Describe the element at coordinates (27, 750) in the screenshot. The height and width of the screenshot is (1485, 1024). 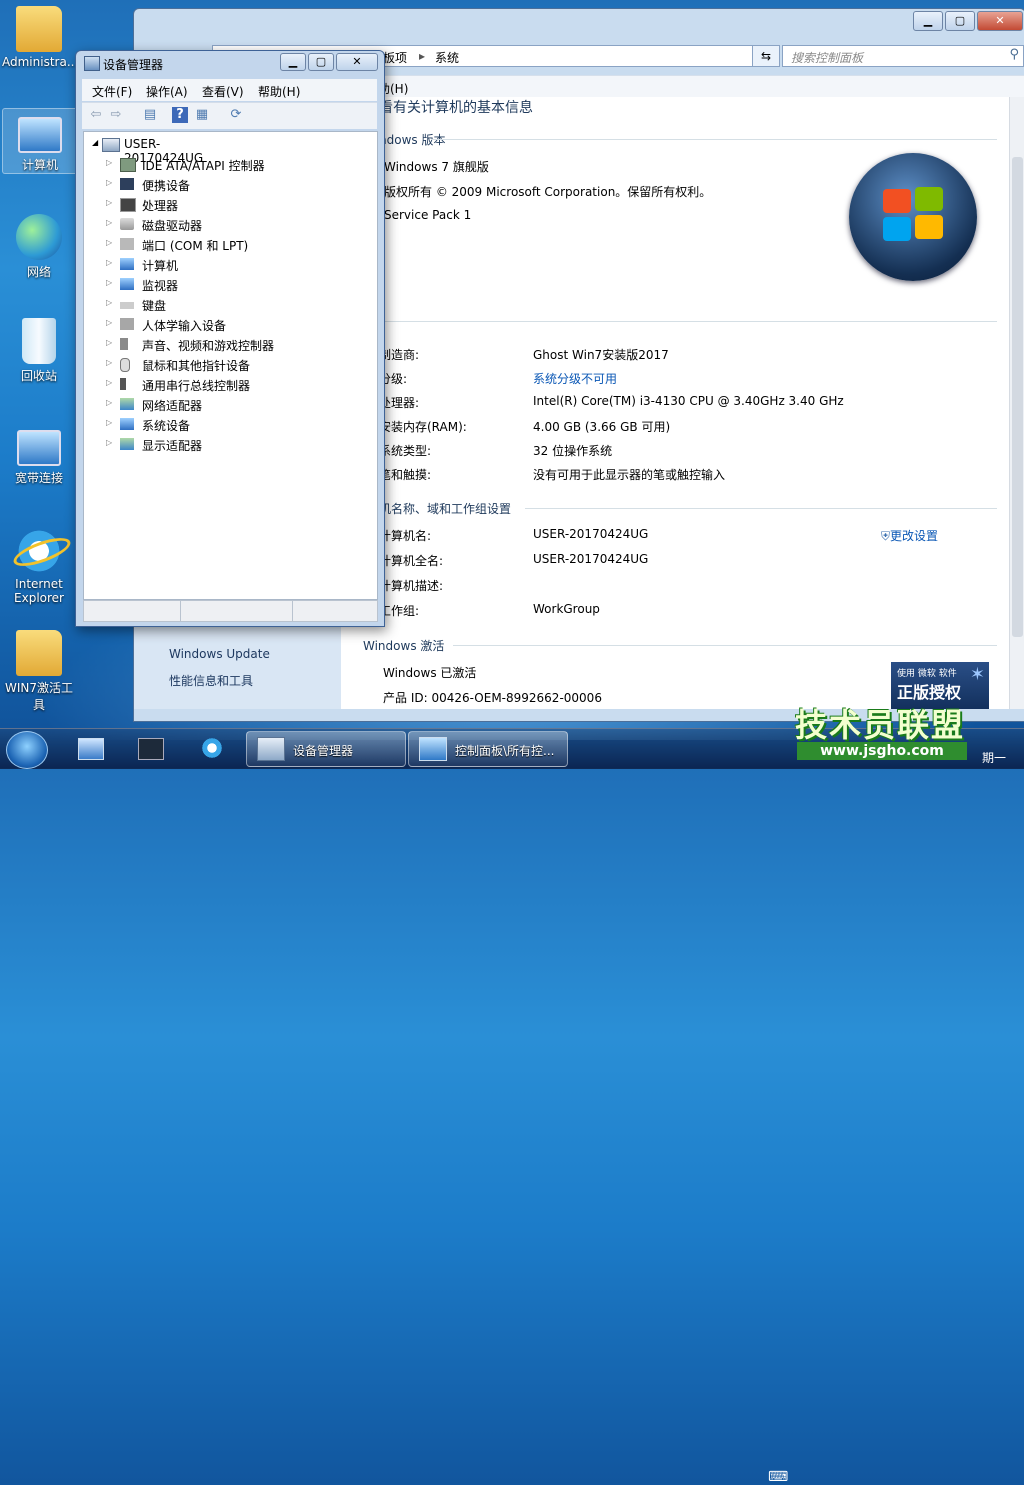
I see `start-button` at that location.